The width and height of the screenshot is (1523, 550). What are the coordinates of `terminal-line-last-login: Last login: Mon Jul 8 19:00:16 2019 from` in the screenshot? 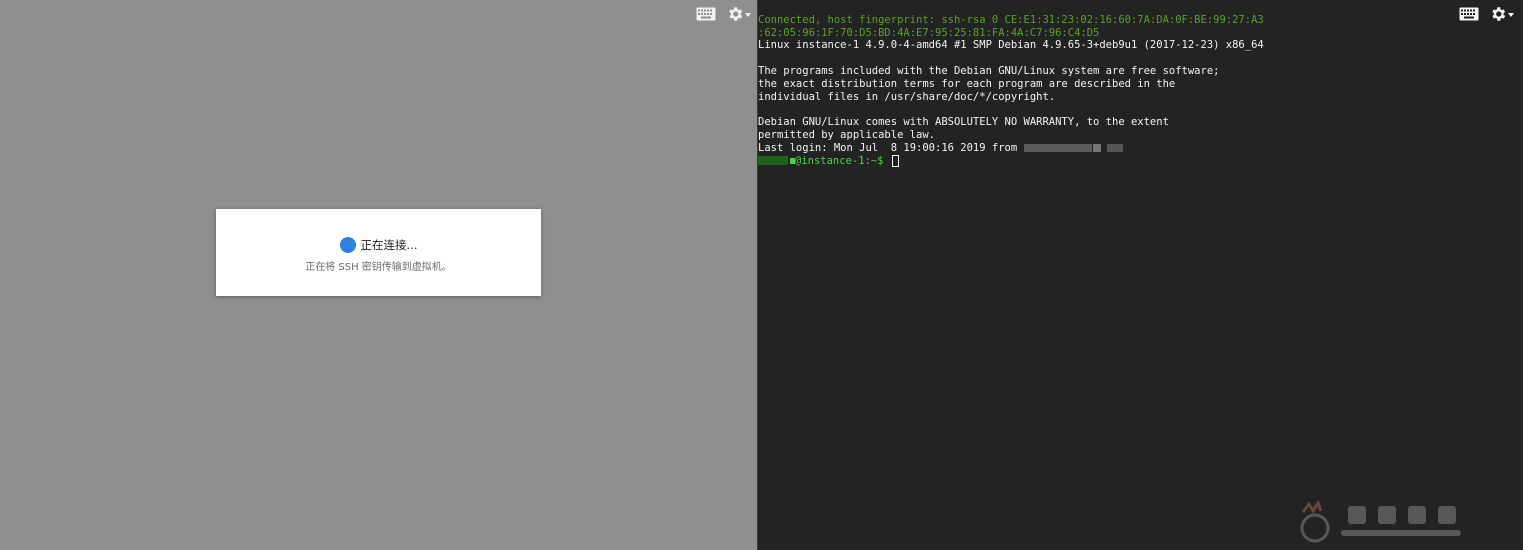 It's located at (1028, 148).